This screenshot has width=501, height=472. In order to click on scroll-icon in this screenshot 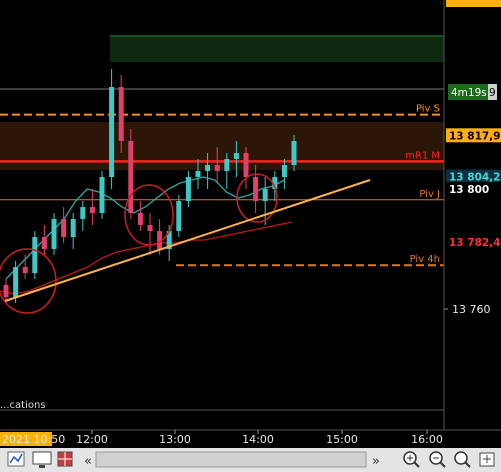, I will do `click(487, 459)`.